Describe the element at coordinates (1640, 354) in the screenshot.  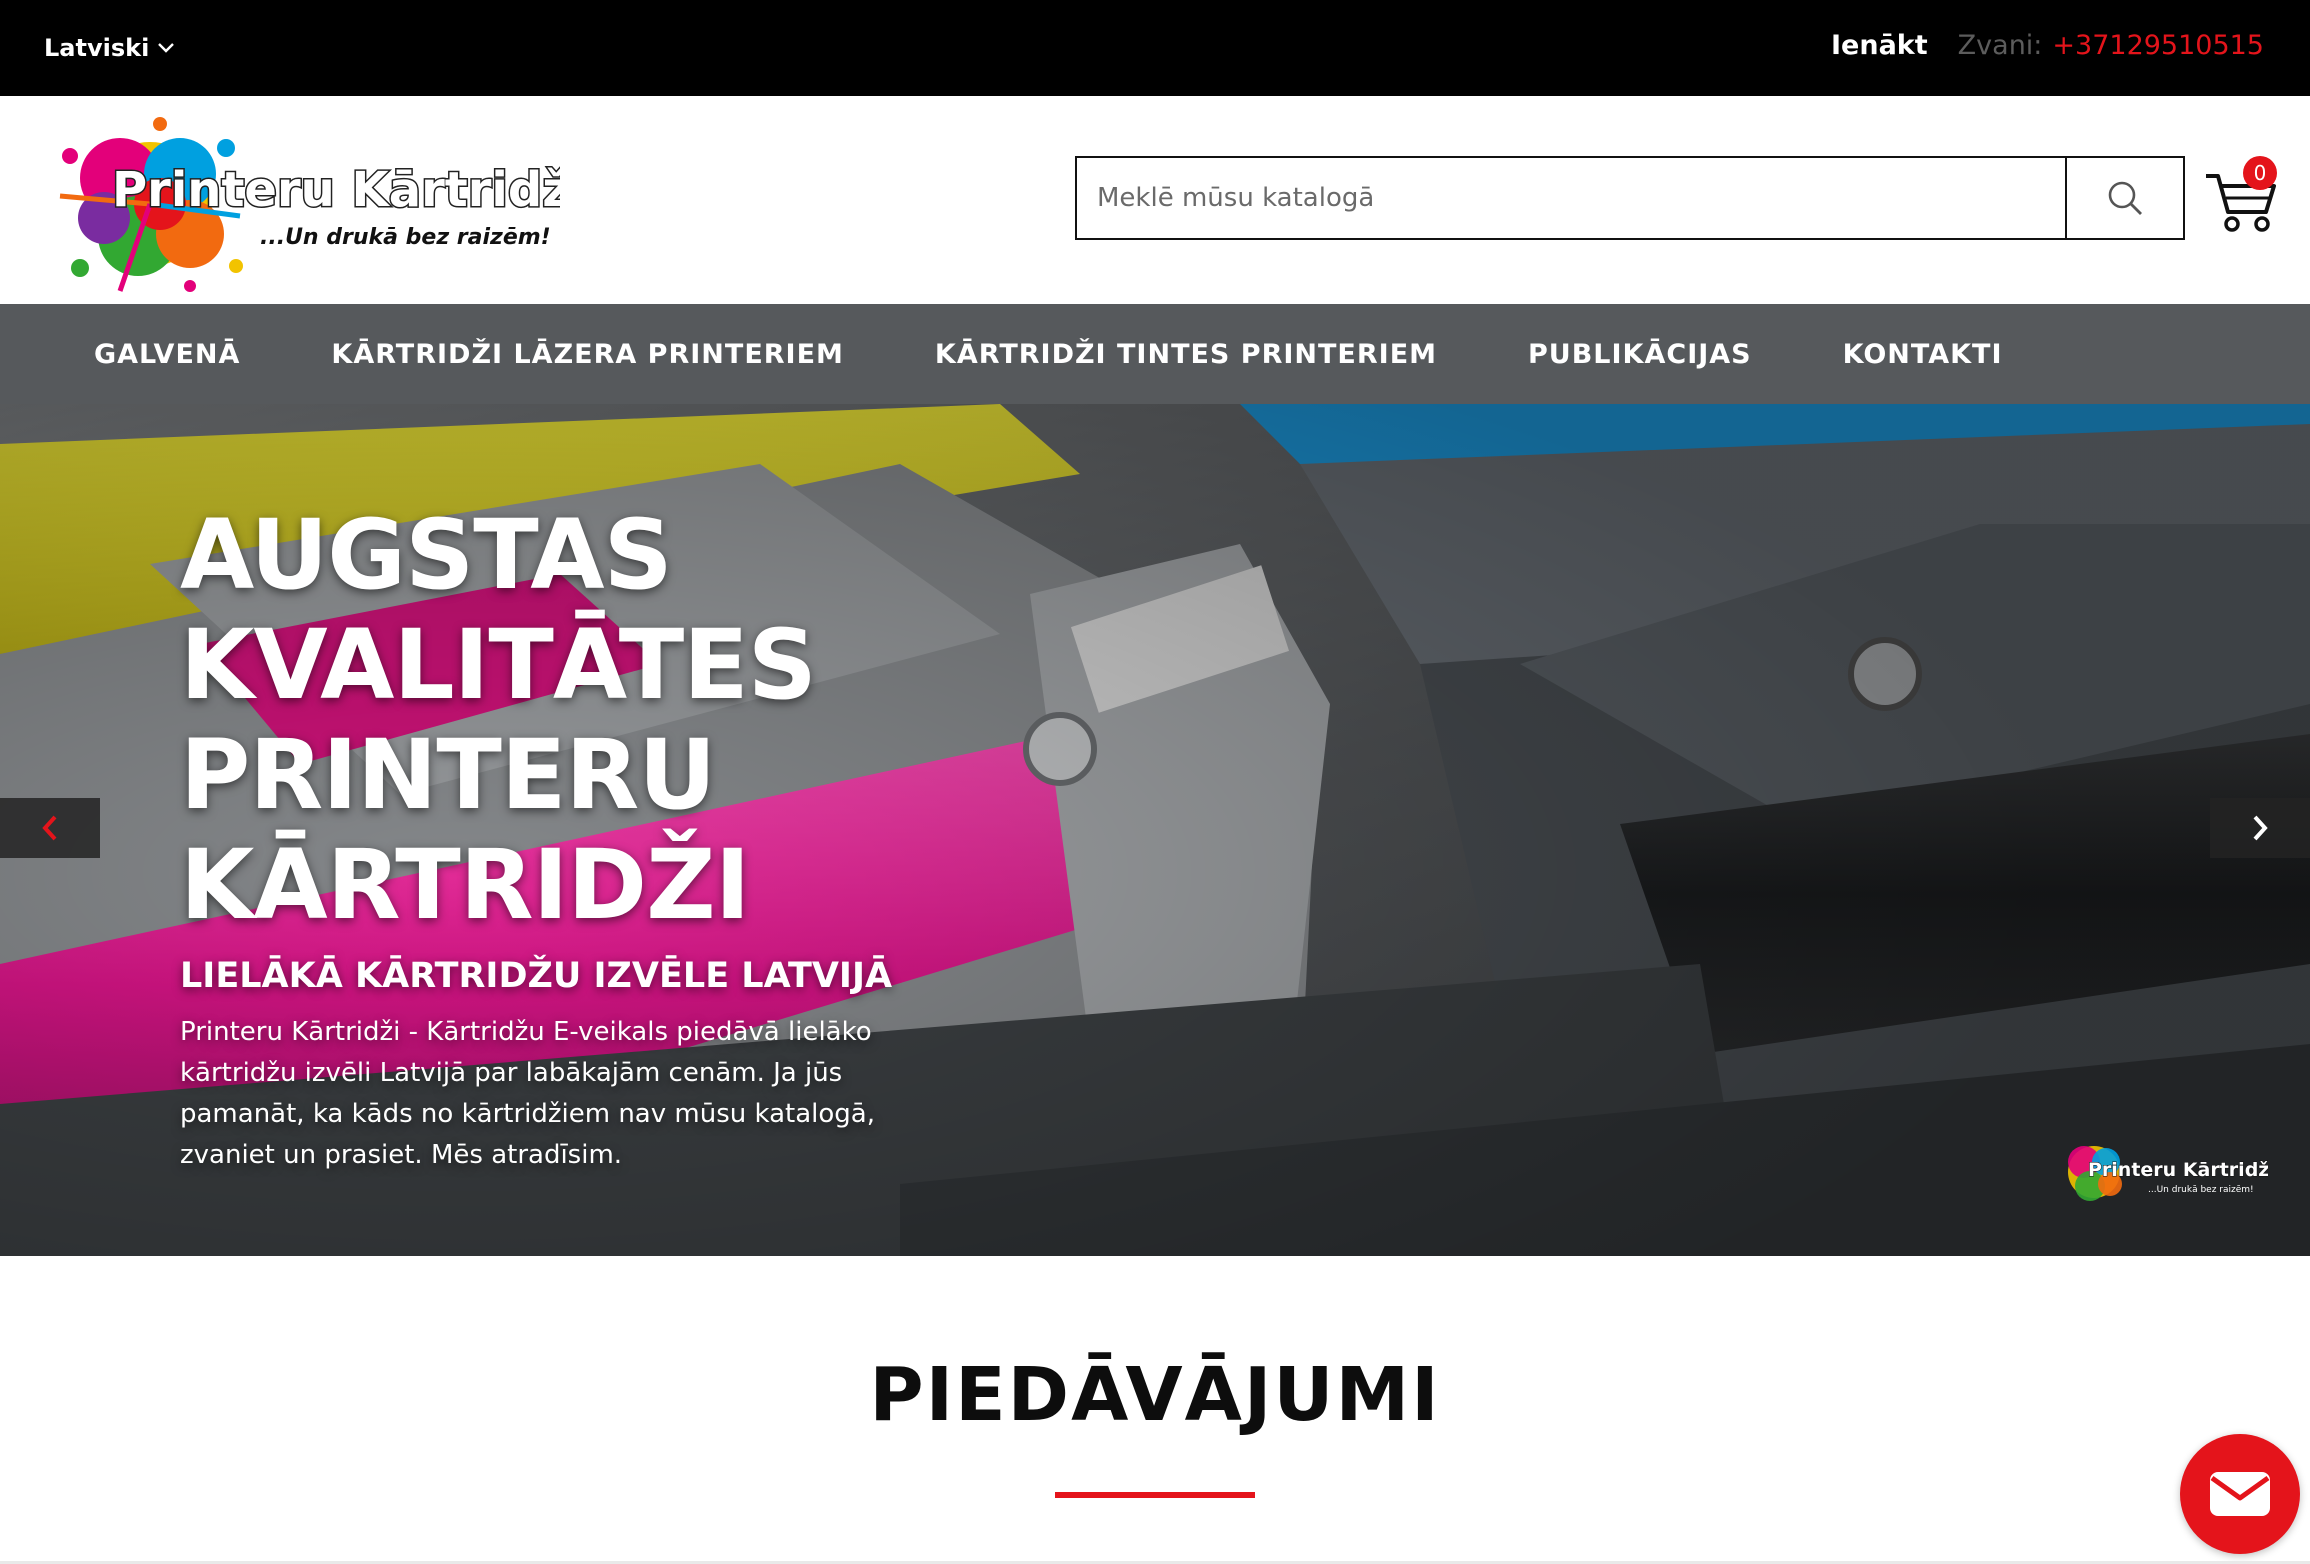
I see `nav-item-publications: PUBLIKĀCIJAS` at that location.